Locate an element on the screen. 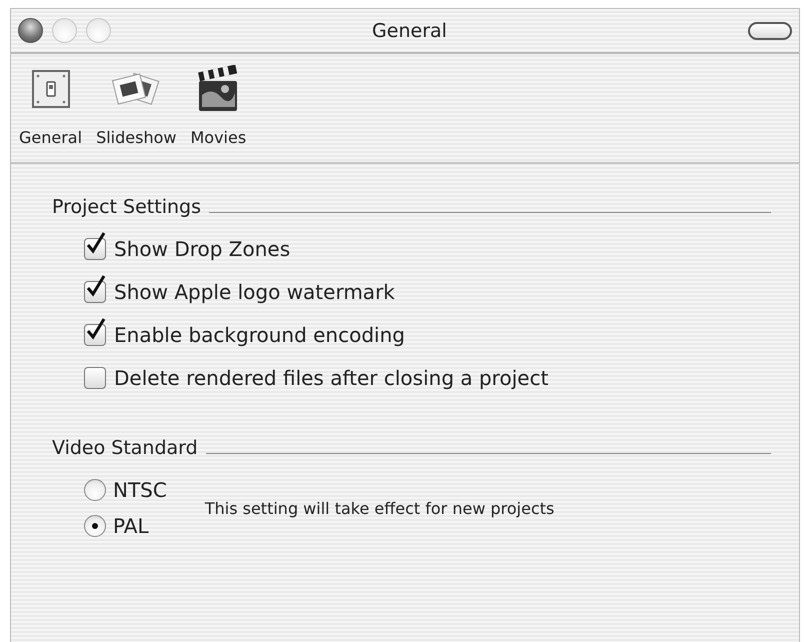 The image size is (804, 642). checkbox-label: Show Drop Zones is located at coordinates (202, 249).